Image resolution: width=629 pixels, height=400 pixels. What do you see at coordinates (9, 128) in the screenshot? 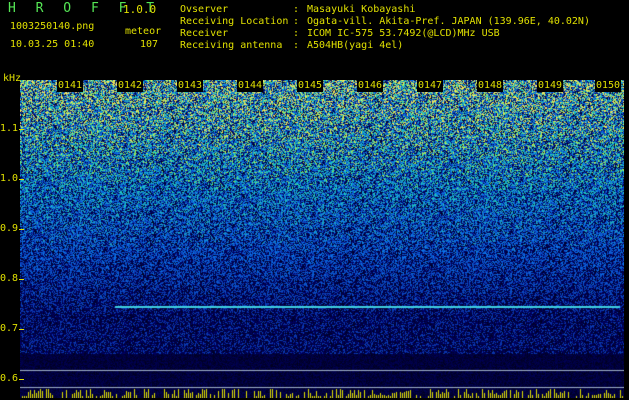
I see `y-tick-label: 1.1` at bounding box center [9, 128].